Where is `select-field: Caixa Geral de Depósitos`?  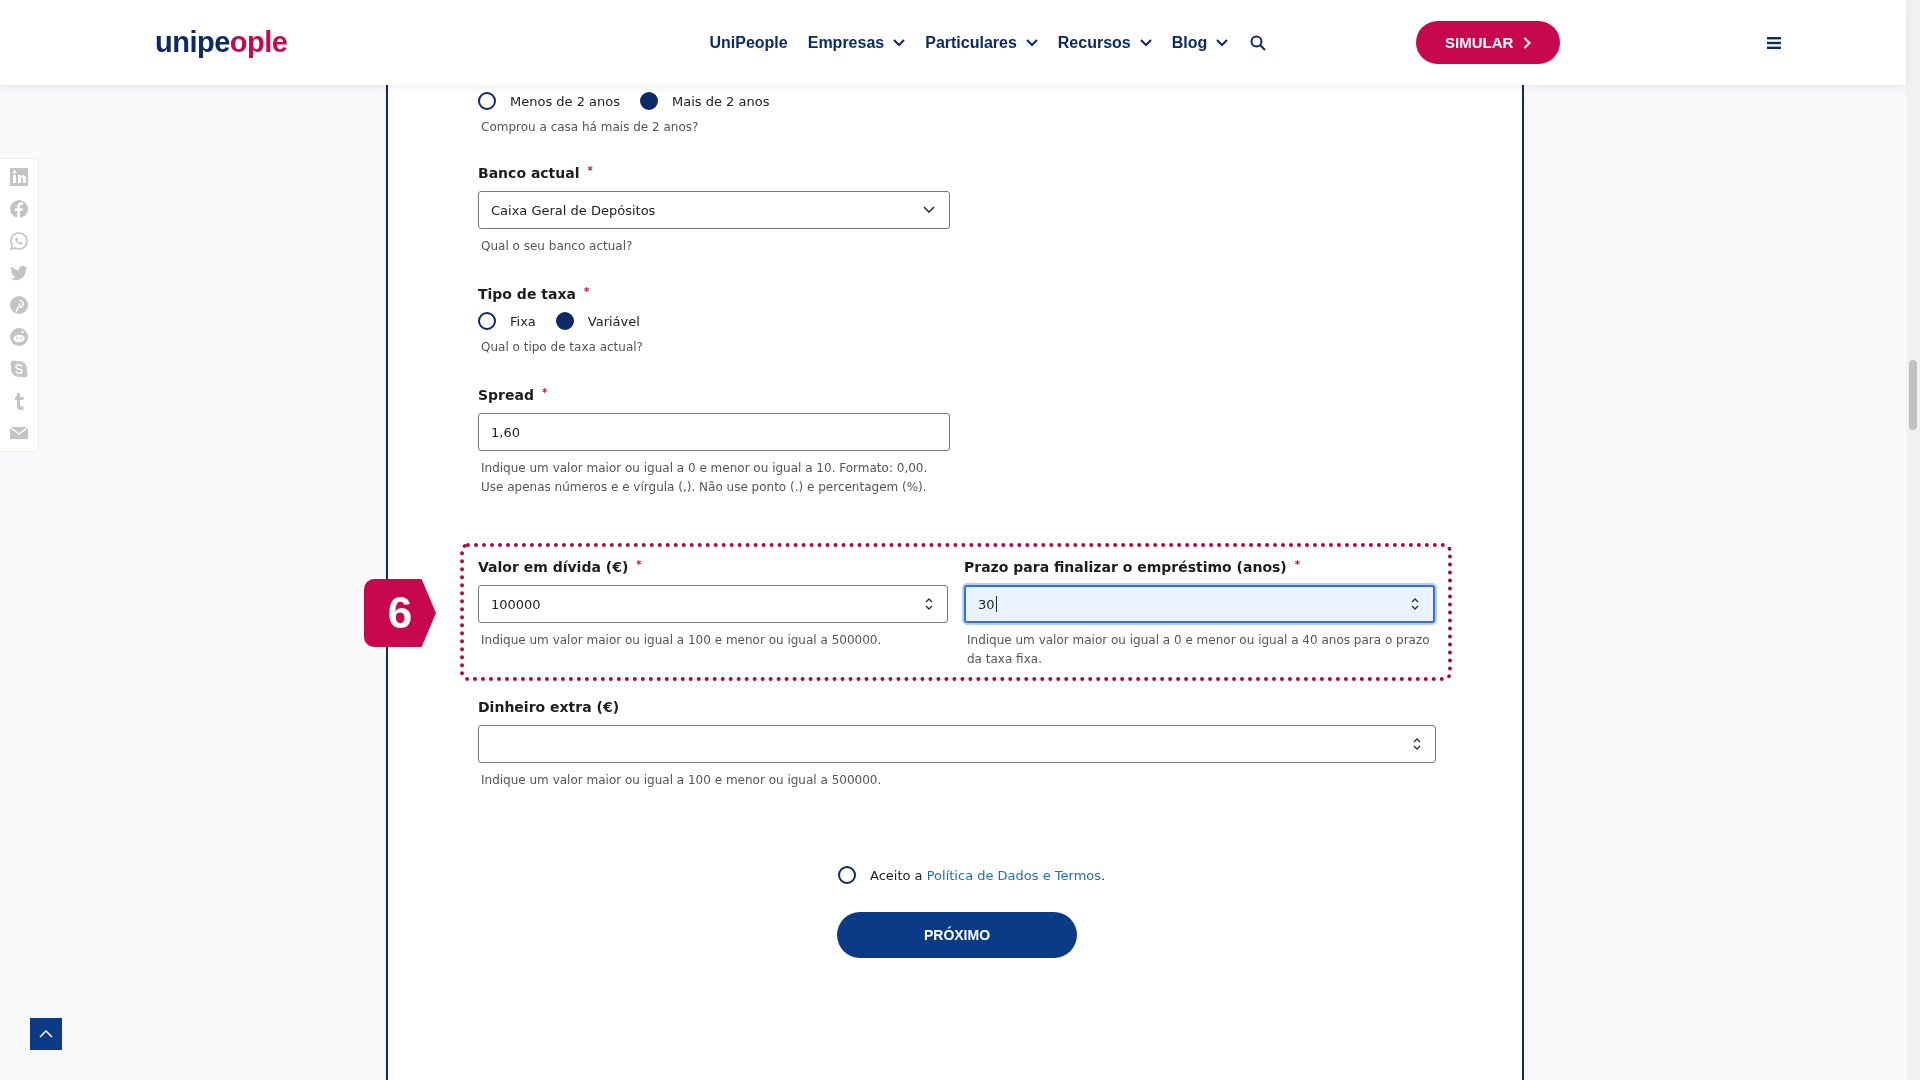 select-field: Caixa Geral de Depósitos is located at coordinates (714, 210).